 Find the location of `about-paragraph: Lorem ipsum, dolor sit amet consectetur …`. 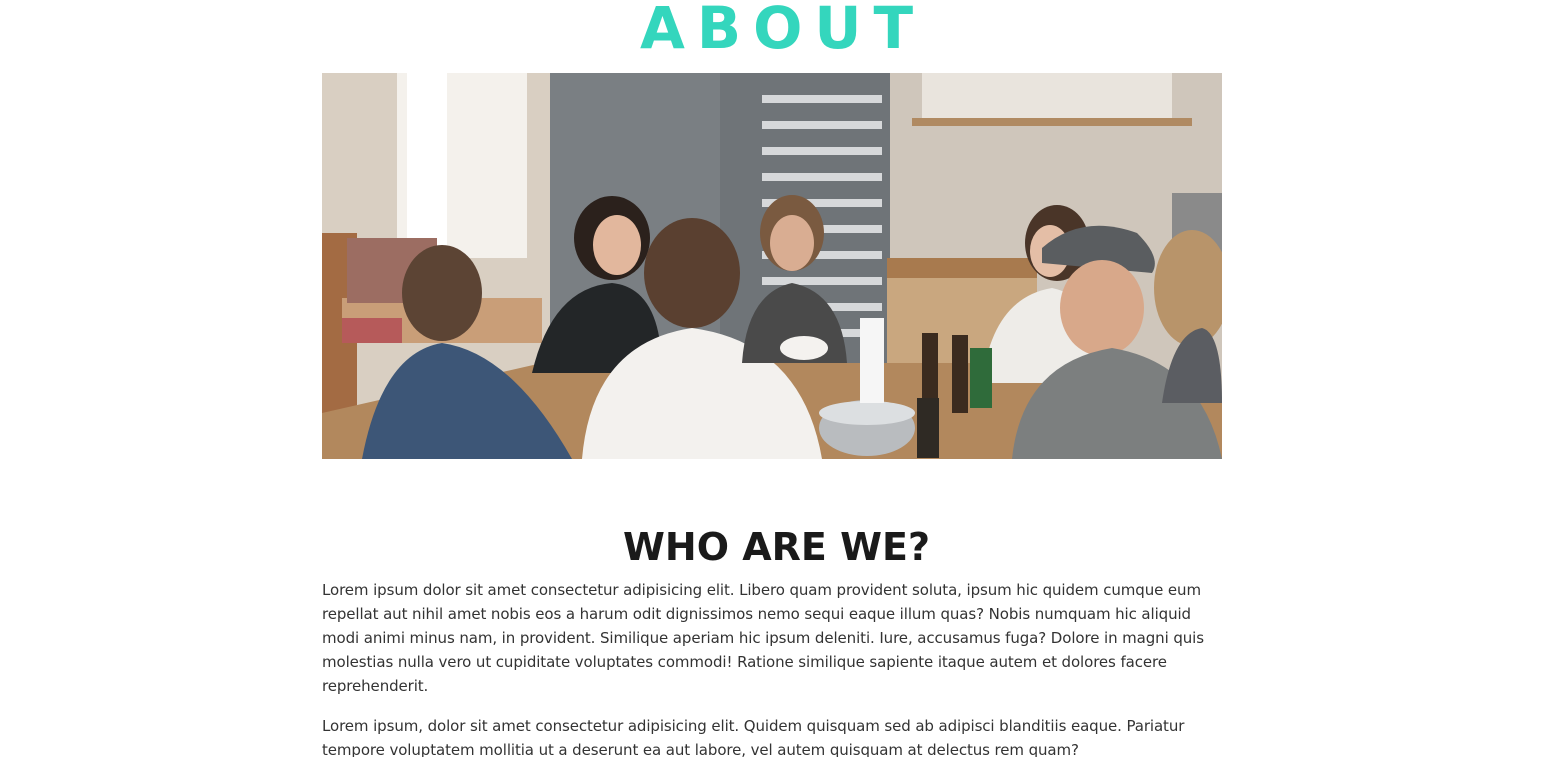

about-paragraph: Lorem ipsum, dolor sit amet consectetur … is located at coordinates (753, 737).